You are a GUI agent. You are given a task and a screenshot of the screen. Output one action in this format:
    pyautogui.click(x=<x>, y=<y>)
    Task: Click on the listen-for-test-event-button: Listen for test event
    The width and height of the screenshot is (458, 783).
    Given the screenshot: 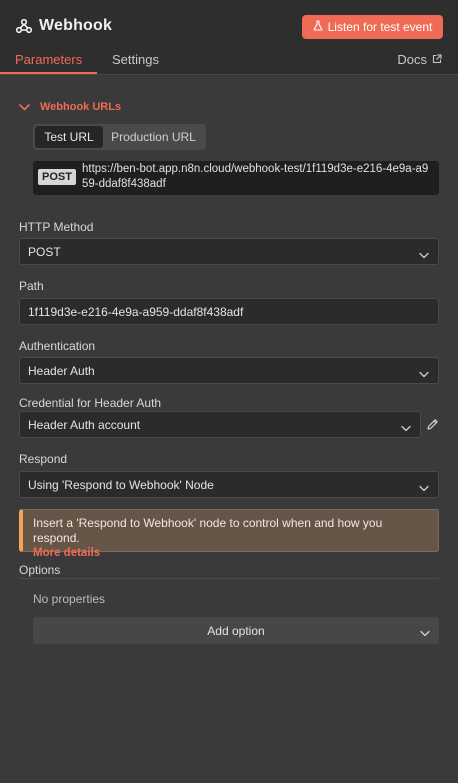 What is the action you would take?
    pyautogui.click(x=372, y=27)
    